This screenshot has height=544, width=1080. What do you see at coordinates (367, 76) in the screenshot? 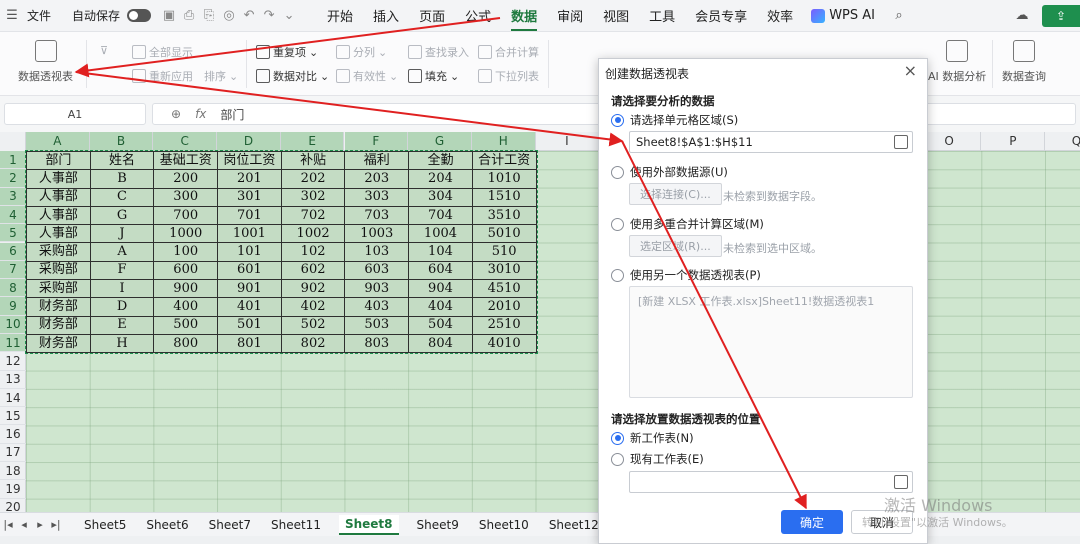
I see `validity-button: 有效性 ⌄` at bounding box center [367, 76].